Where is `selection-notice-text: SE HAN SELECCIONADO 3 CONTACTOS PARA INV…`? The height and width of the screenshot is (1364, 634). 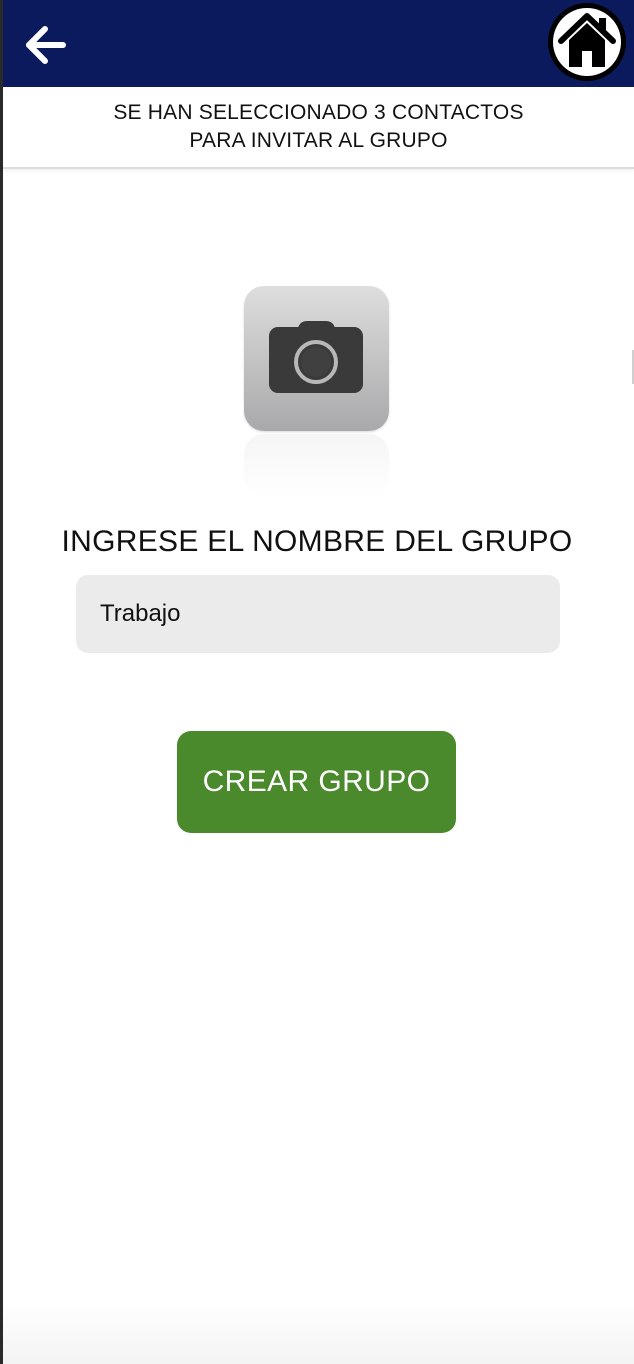
selection-notice-text: SE HAN SELECCIONADO 3 CONTACTOS PARA INV… is located at coordinates (318, 126).